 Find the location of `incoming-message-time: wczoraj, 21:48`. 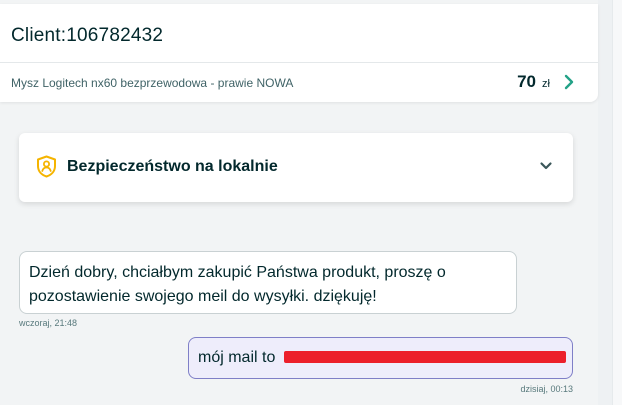

incoming-message-time: wczoraj, 21:48 is located at coordinates (48, 323).